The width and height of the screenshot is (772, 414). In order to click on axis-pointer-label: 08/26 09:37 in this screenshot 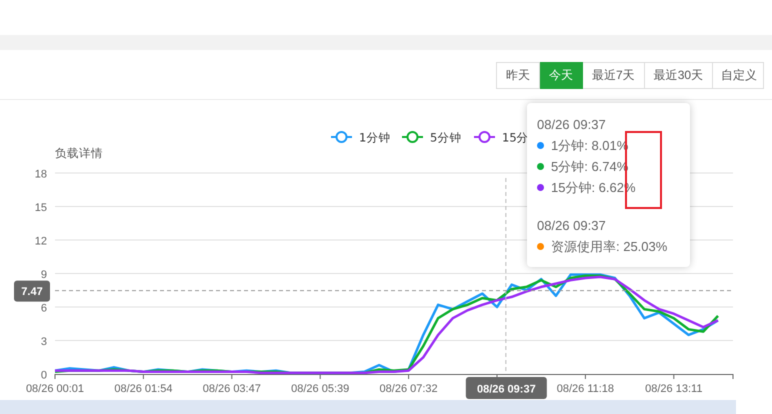, I will do `click(506, 388)`.